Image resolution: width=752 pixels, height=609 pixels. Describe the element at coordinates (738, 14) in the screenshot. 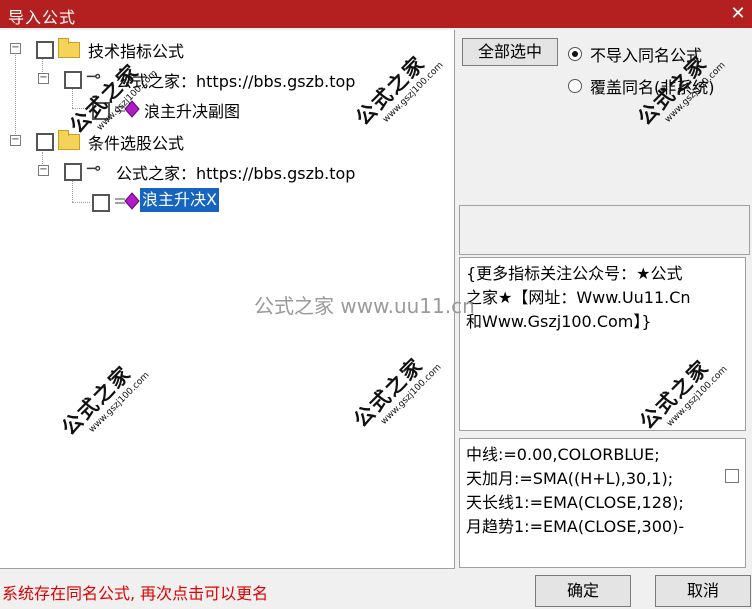

I see `close-icon: ✕` at that location.